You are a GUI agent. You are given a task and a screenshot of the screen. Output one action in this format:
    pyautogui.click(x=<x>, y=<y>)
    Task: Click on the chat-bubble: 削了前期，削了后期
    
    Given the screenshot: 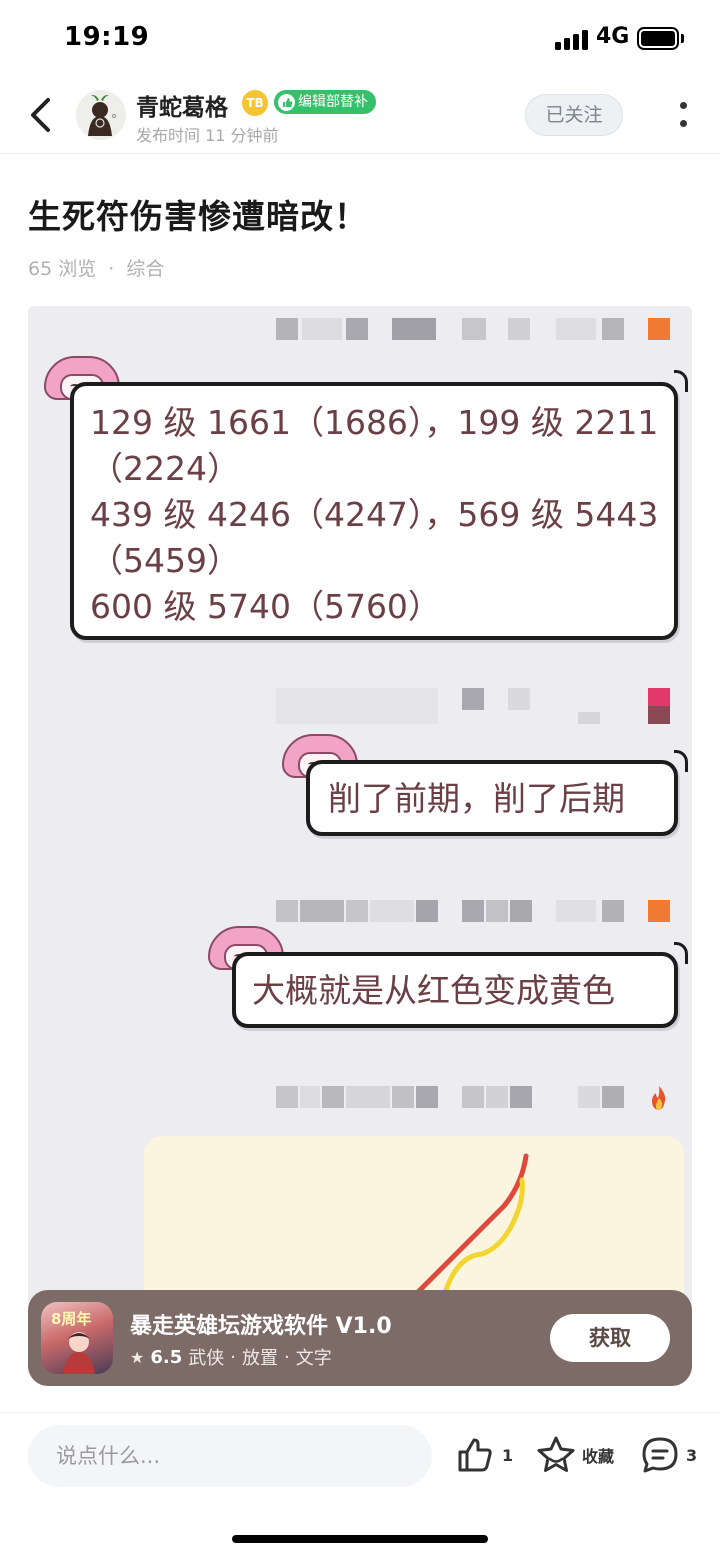 What is the action you would take?
    pyautogui.click(x=492, y=798)
    